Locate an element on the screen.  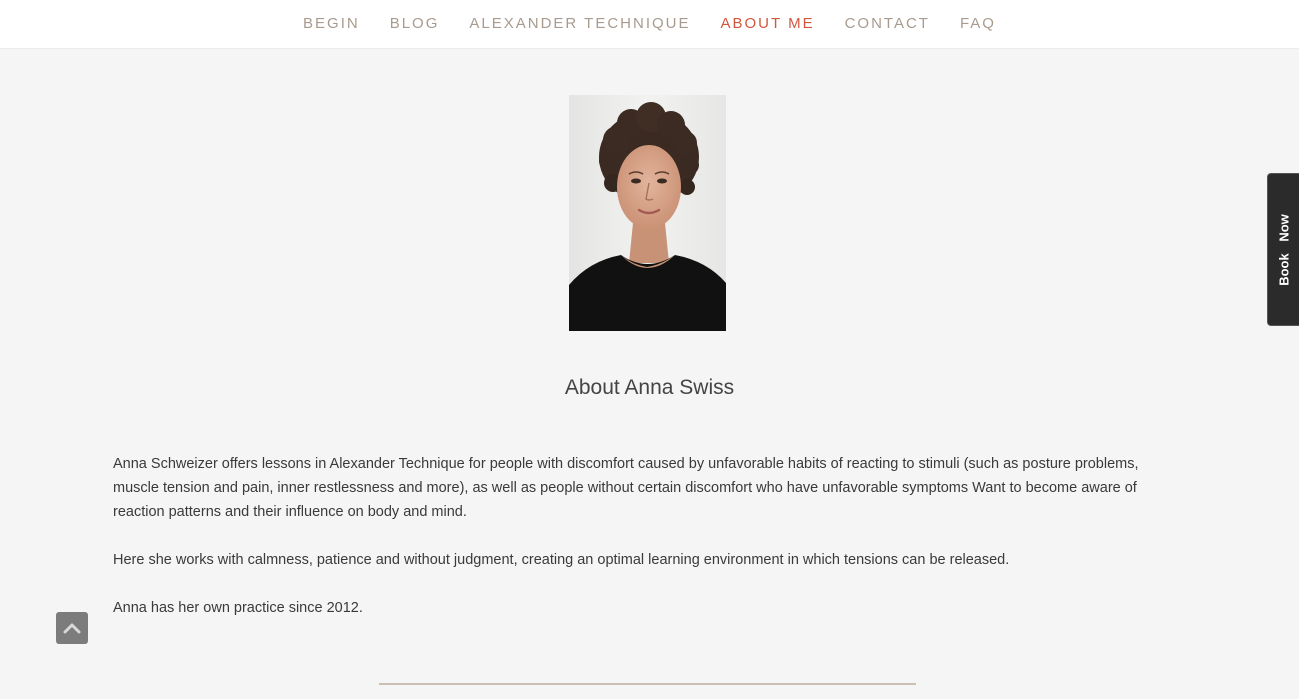
book-now-button: Book Now is located at coordinates (1283, 249).